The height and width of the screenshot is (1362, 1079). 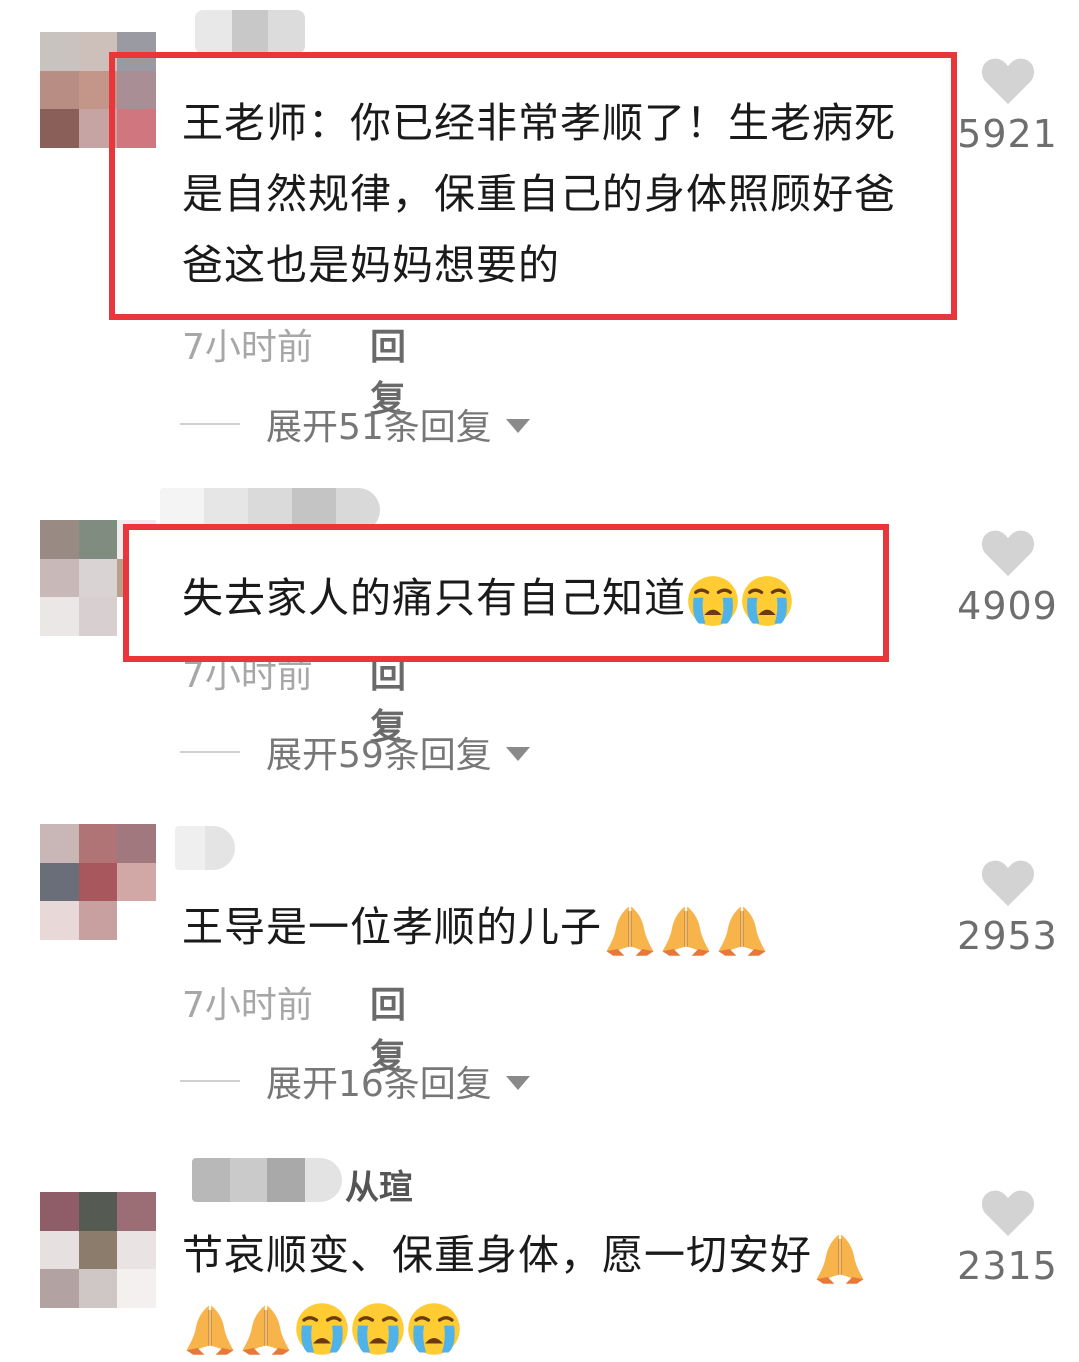 I want to click on comment-text: 王导是一位孝顺的儿子, so click(x=547, y=927).